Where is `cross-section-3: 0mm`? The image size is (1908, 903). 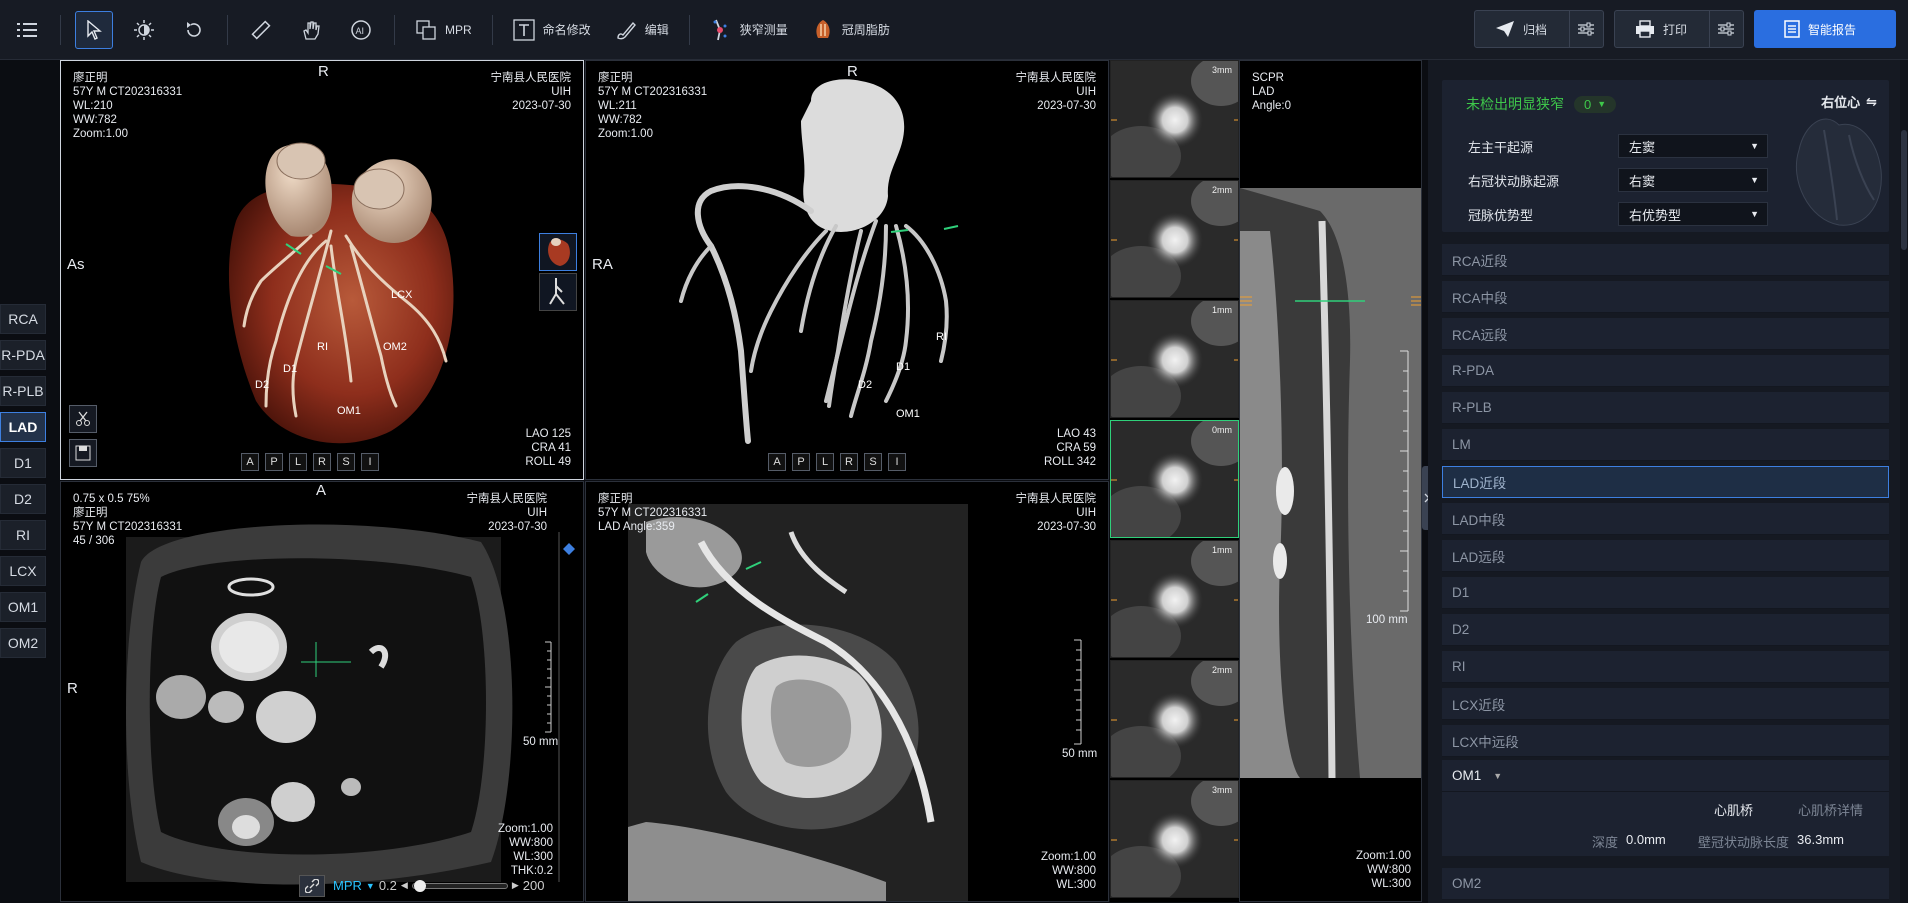
cross-section-3: 0mm is located at coordinates (1174, 479).